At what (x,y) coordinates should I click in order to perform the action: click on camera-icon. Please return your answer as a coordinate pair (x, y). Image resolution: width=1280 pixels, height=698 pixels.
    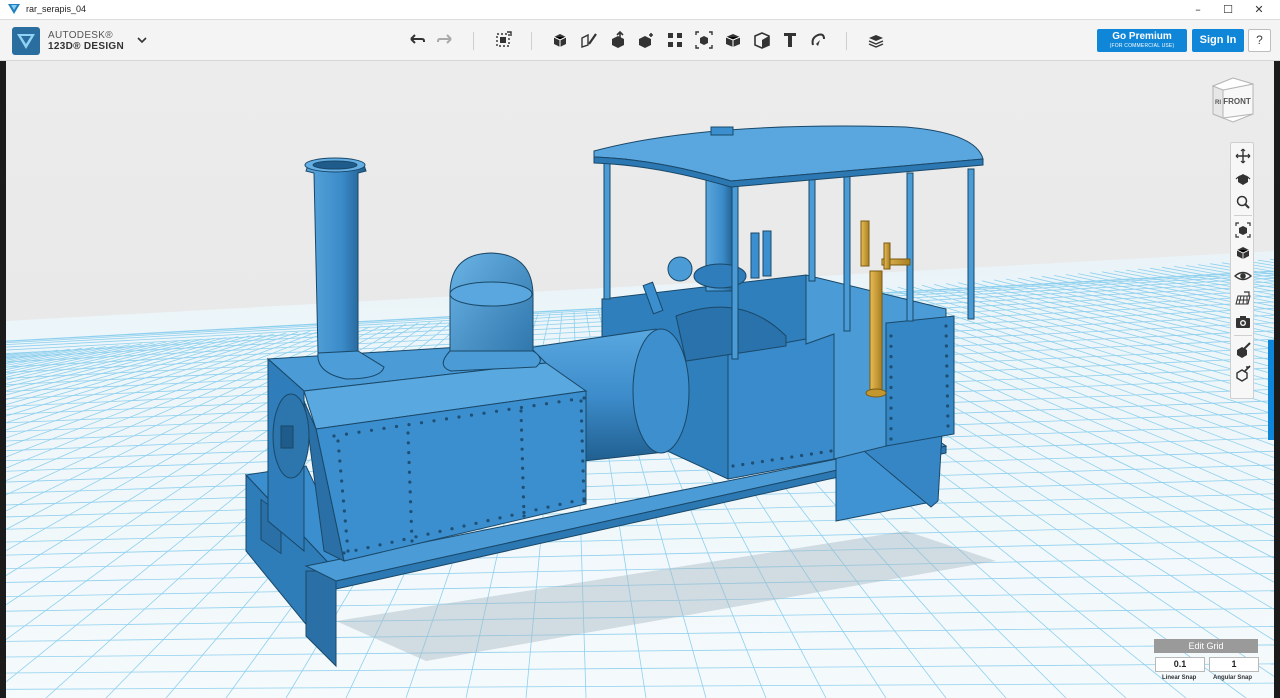
    Looking at the image, I should click on (1243, 322).